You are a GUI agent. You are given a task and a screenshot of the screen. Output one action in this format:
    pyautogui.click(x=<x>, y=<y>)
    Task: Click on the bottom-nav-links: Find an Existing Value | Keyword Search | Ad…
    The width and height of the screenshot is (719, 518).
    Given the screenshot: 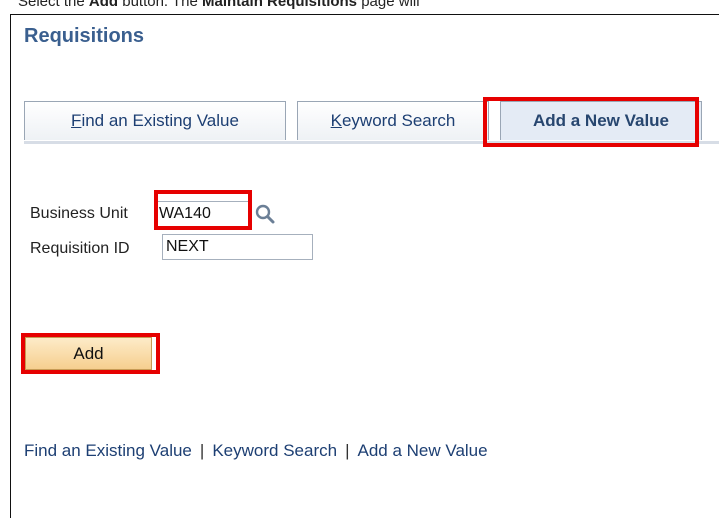 What is the action you would take?
    pyautogui.click(x=256, y=451)
    